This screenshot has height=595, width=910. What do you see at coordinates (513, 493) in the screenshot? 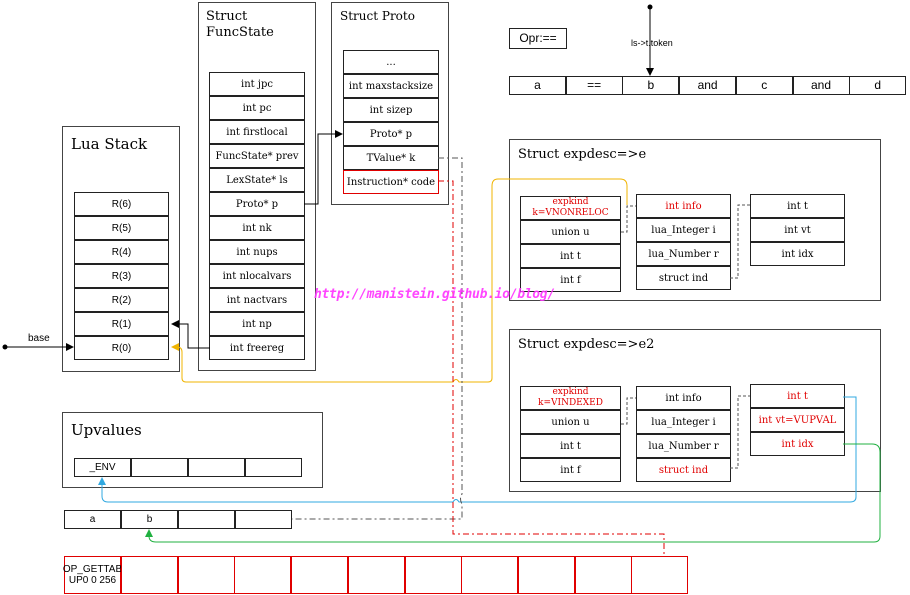
I see `e2-index-constant-link` at bounding box center [513, 493].